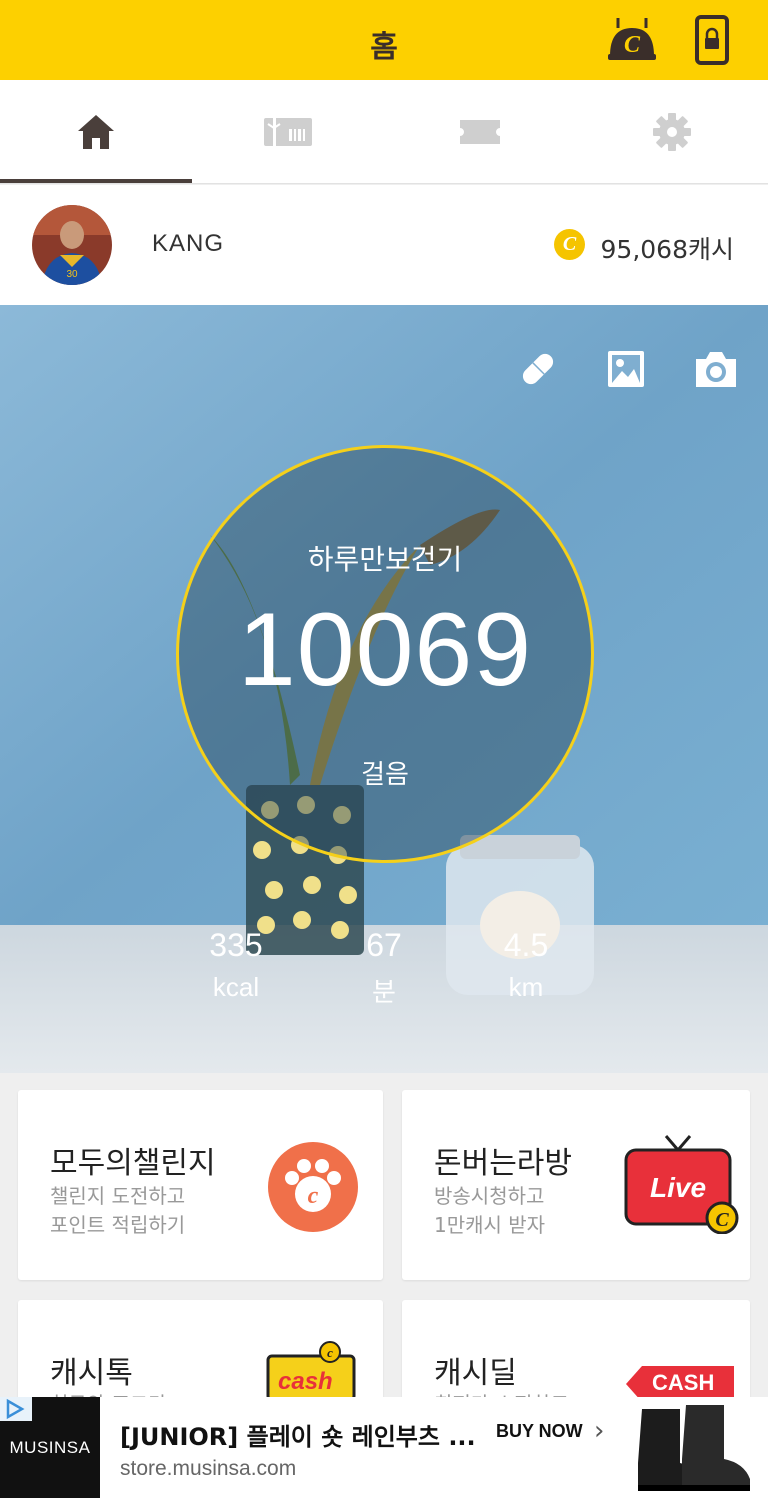  Describe the element at coordinates (683, 1382) in the screenshot. I see `cash-tag-badge: CASH` at that location.